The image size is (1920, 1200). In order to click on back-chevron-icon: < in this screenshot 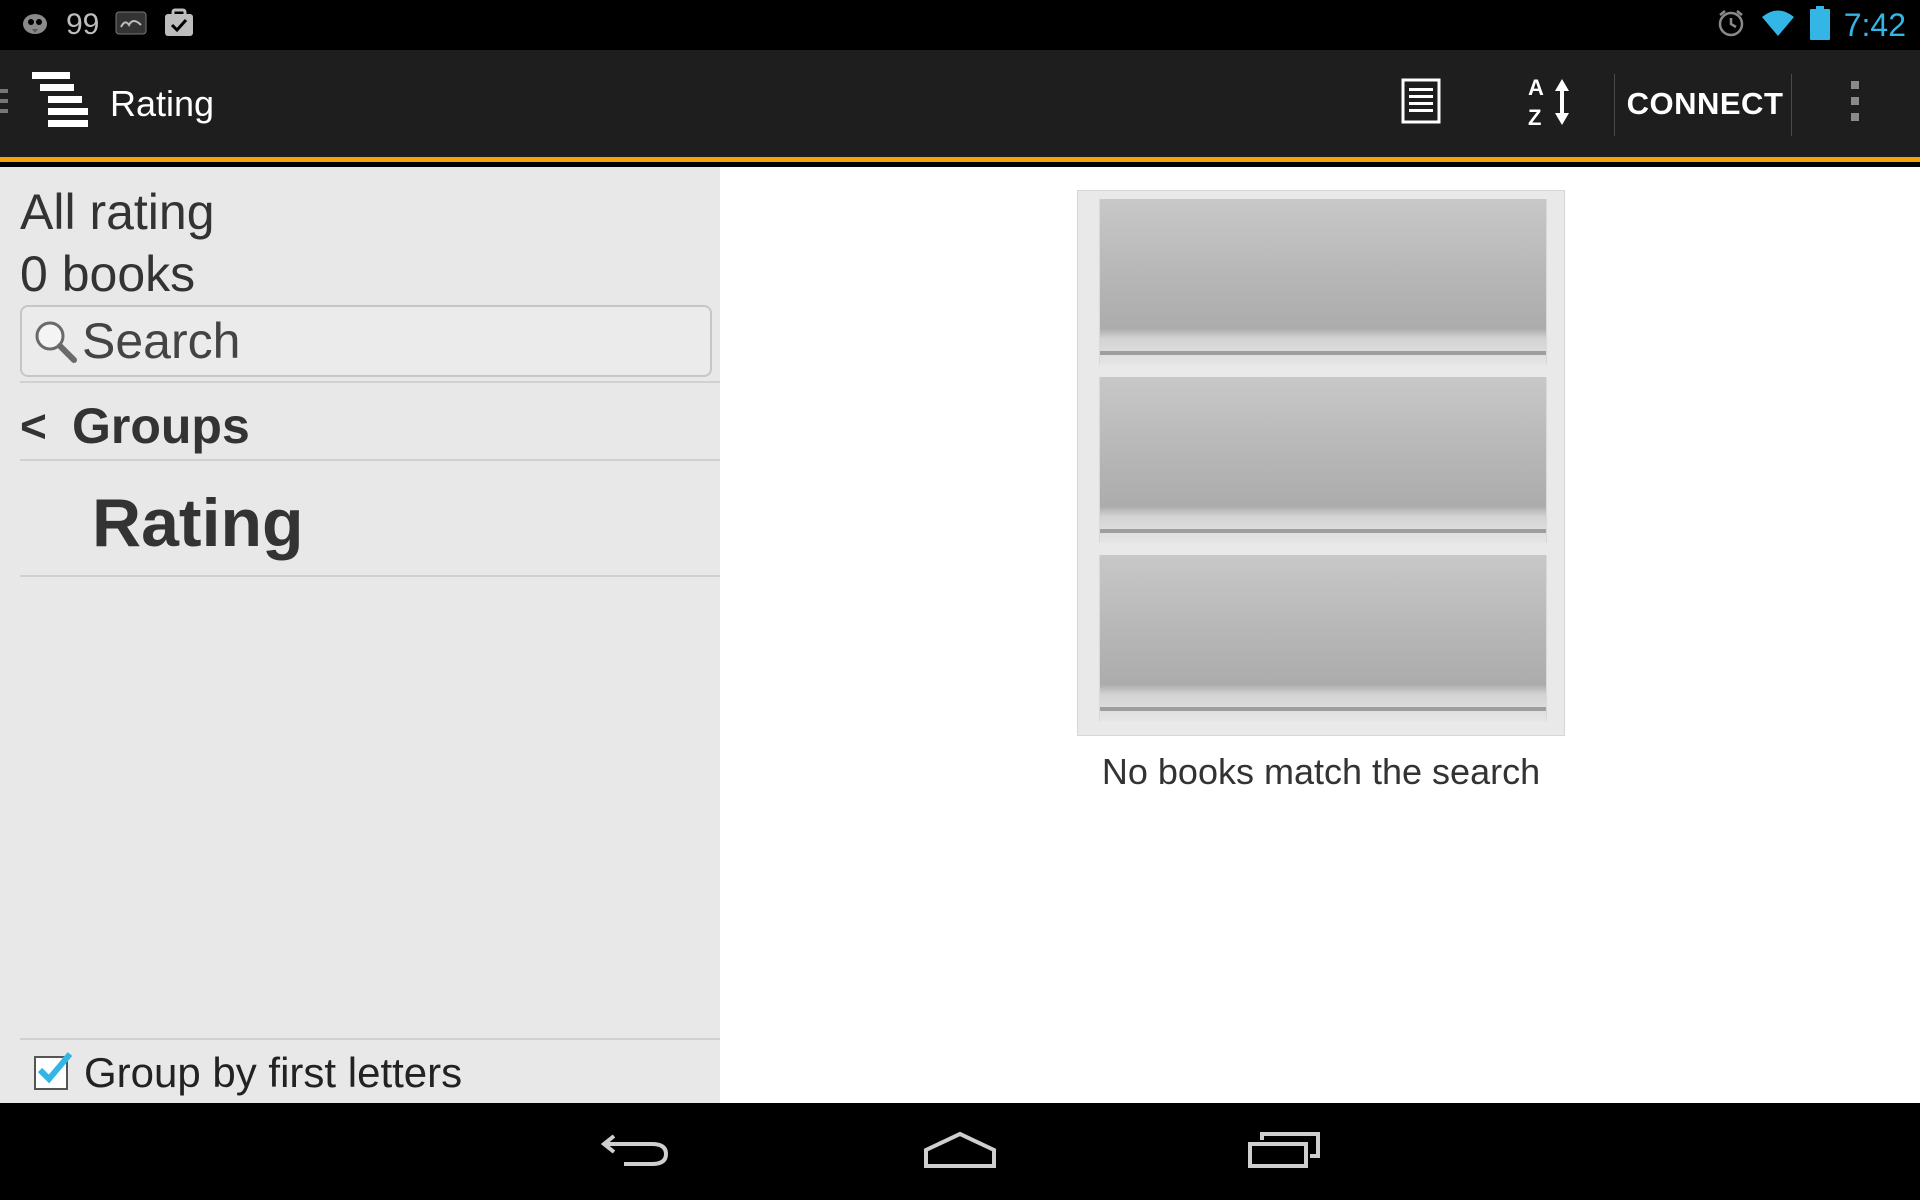, I will do `click(33, 426)`.